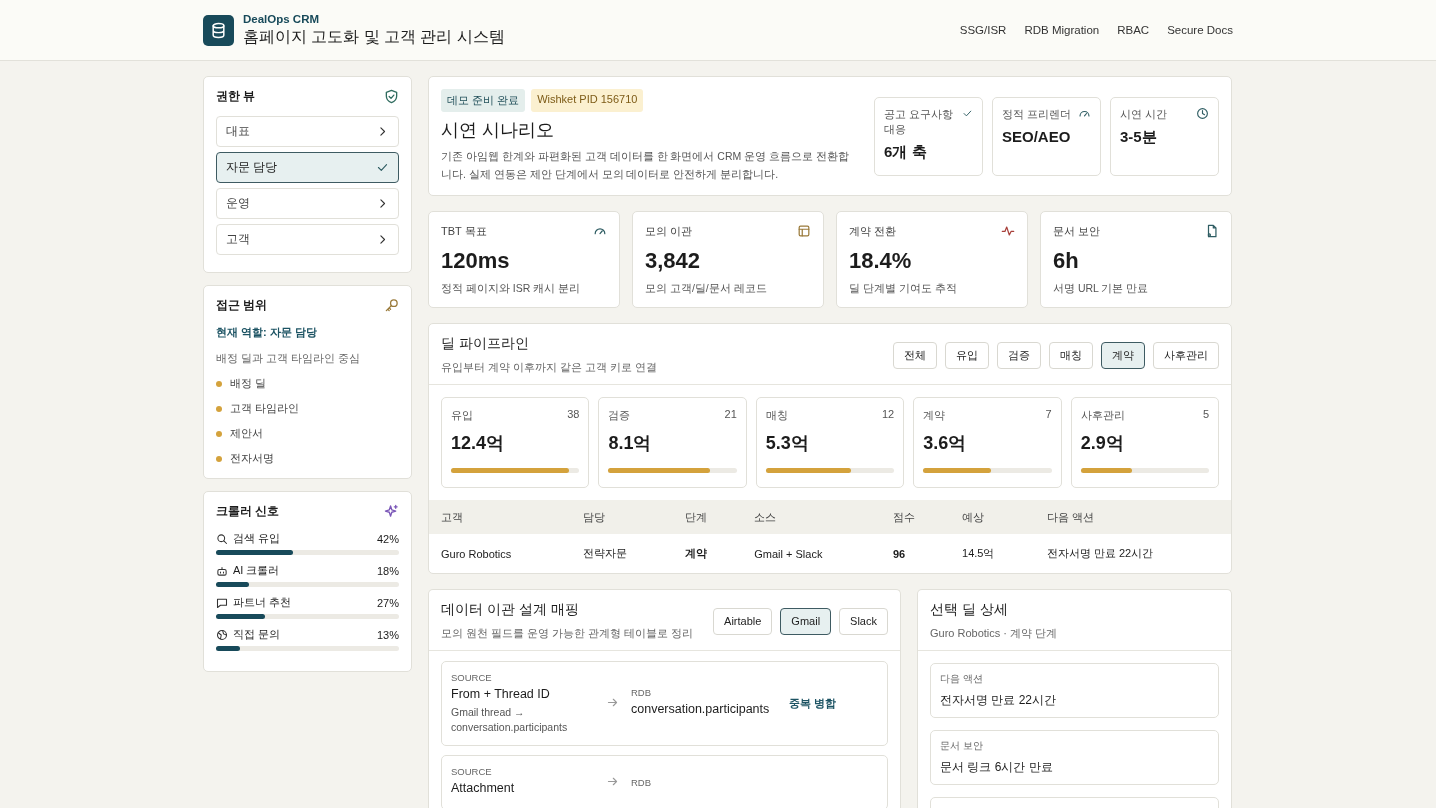 The image size is (1436, 808). I want to click on check-icon, so click(382, 167).